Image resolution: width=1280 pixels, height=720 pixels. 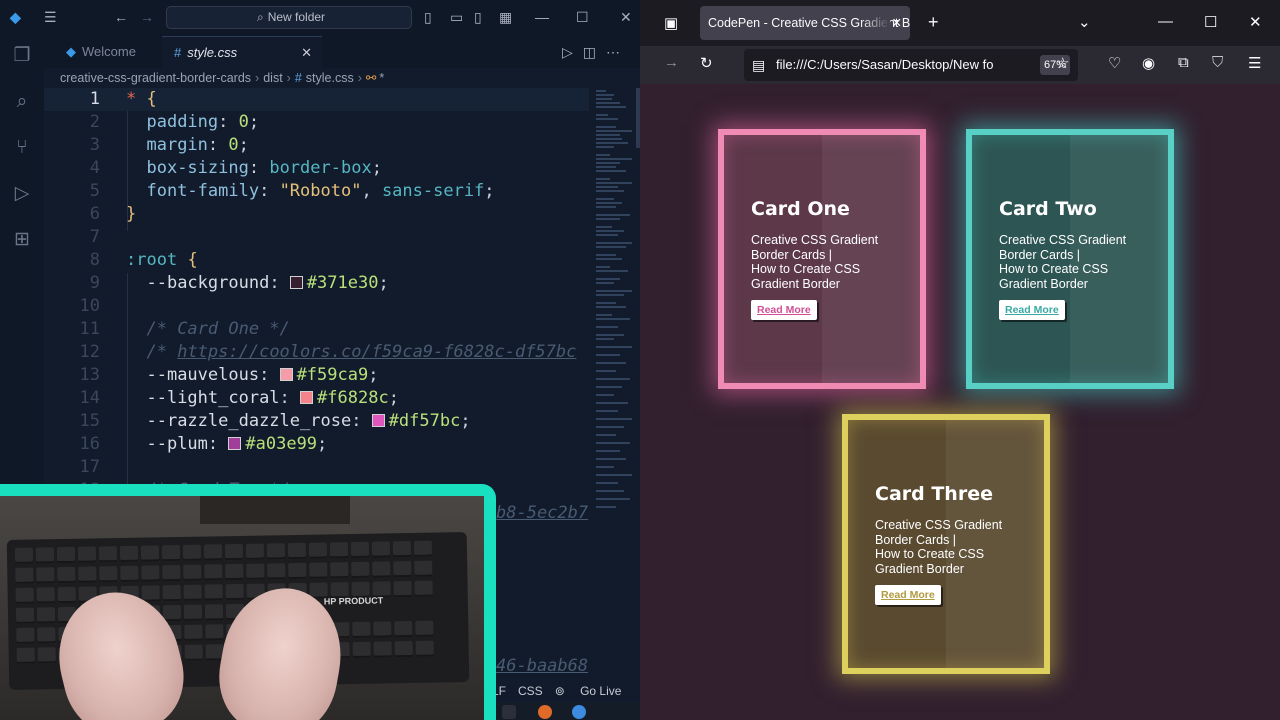 I want to click on pocket-icon: ♡, so click(x=1114, y=63).